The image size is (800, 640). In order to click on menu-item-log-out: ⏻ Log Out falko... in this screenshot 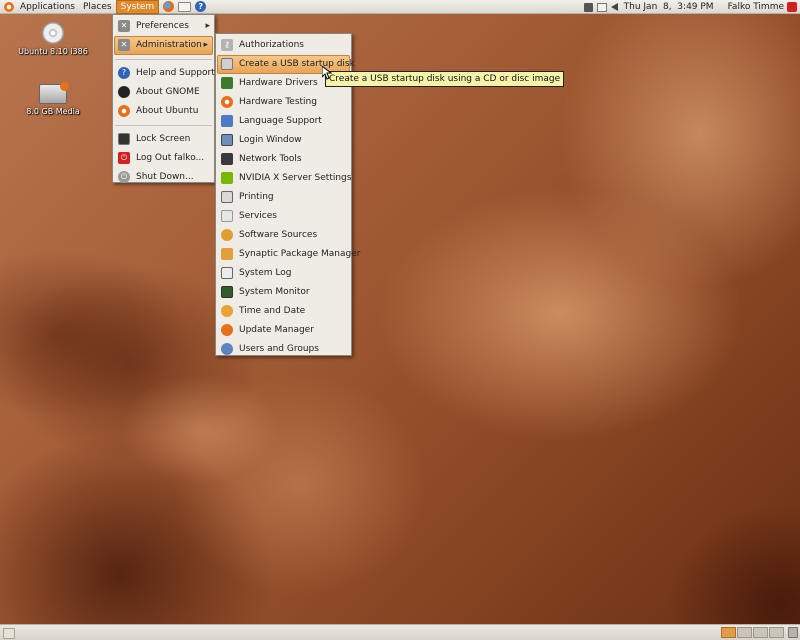, I will do `click(163, 158)`.